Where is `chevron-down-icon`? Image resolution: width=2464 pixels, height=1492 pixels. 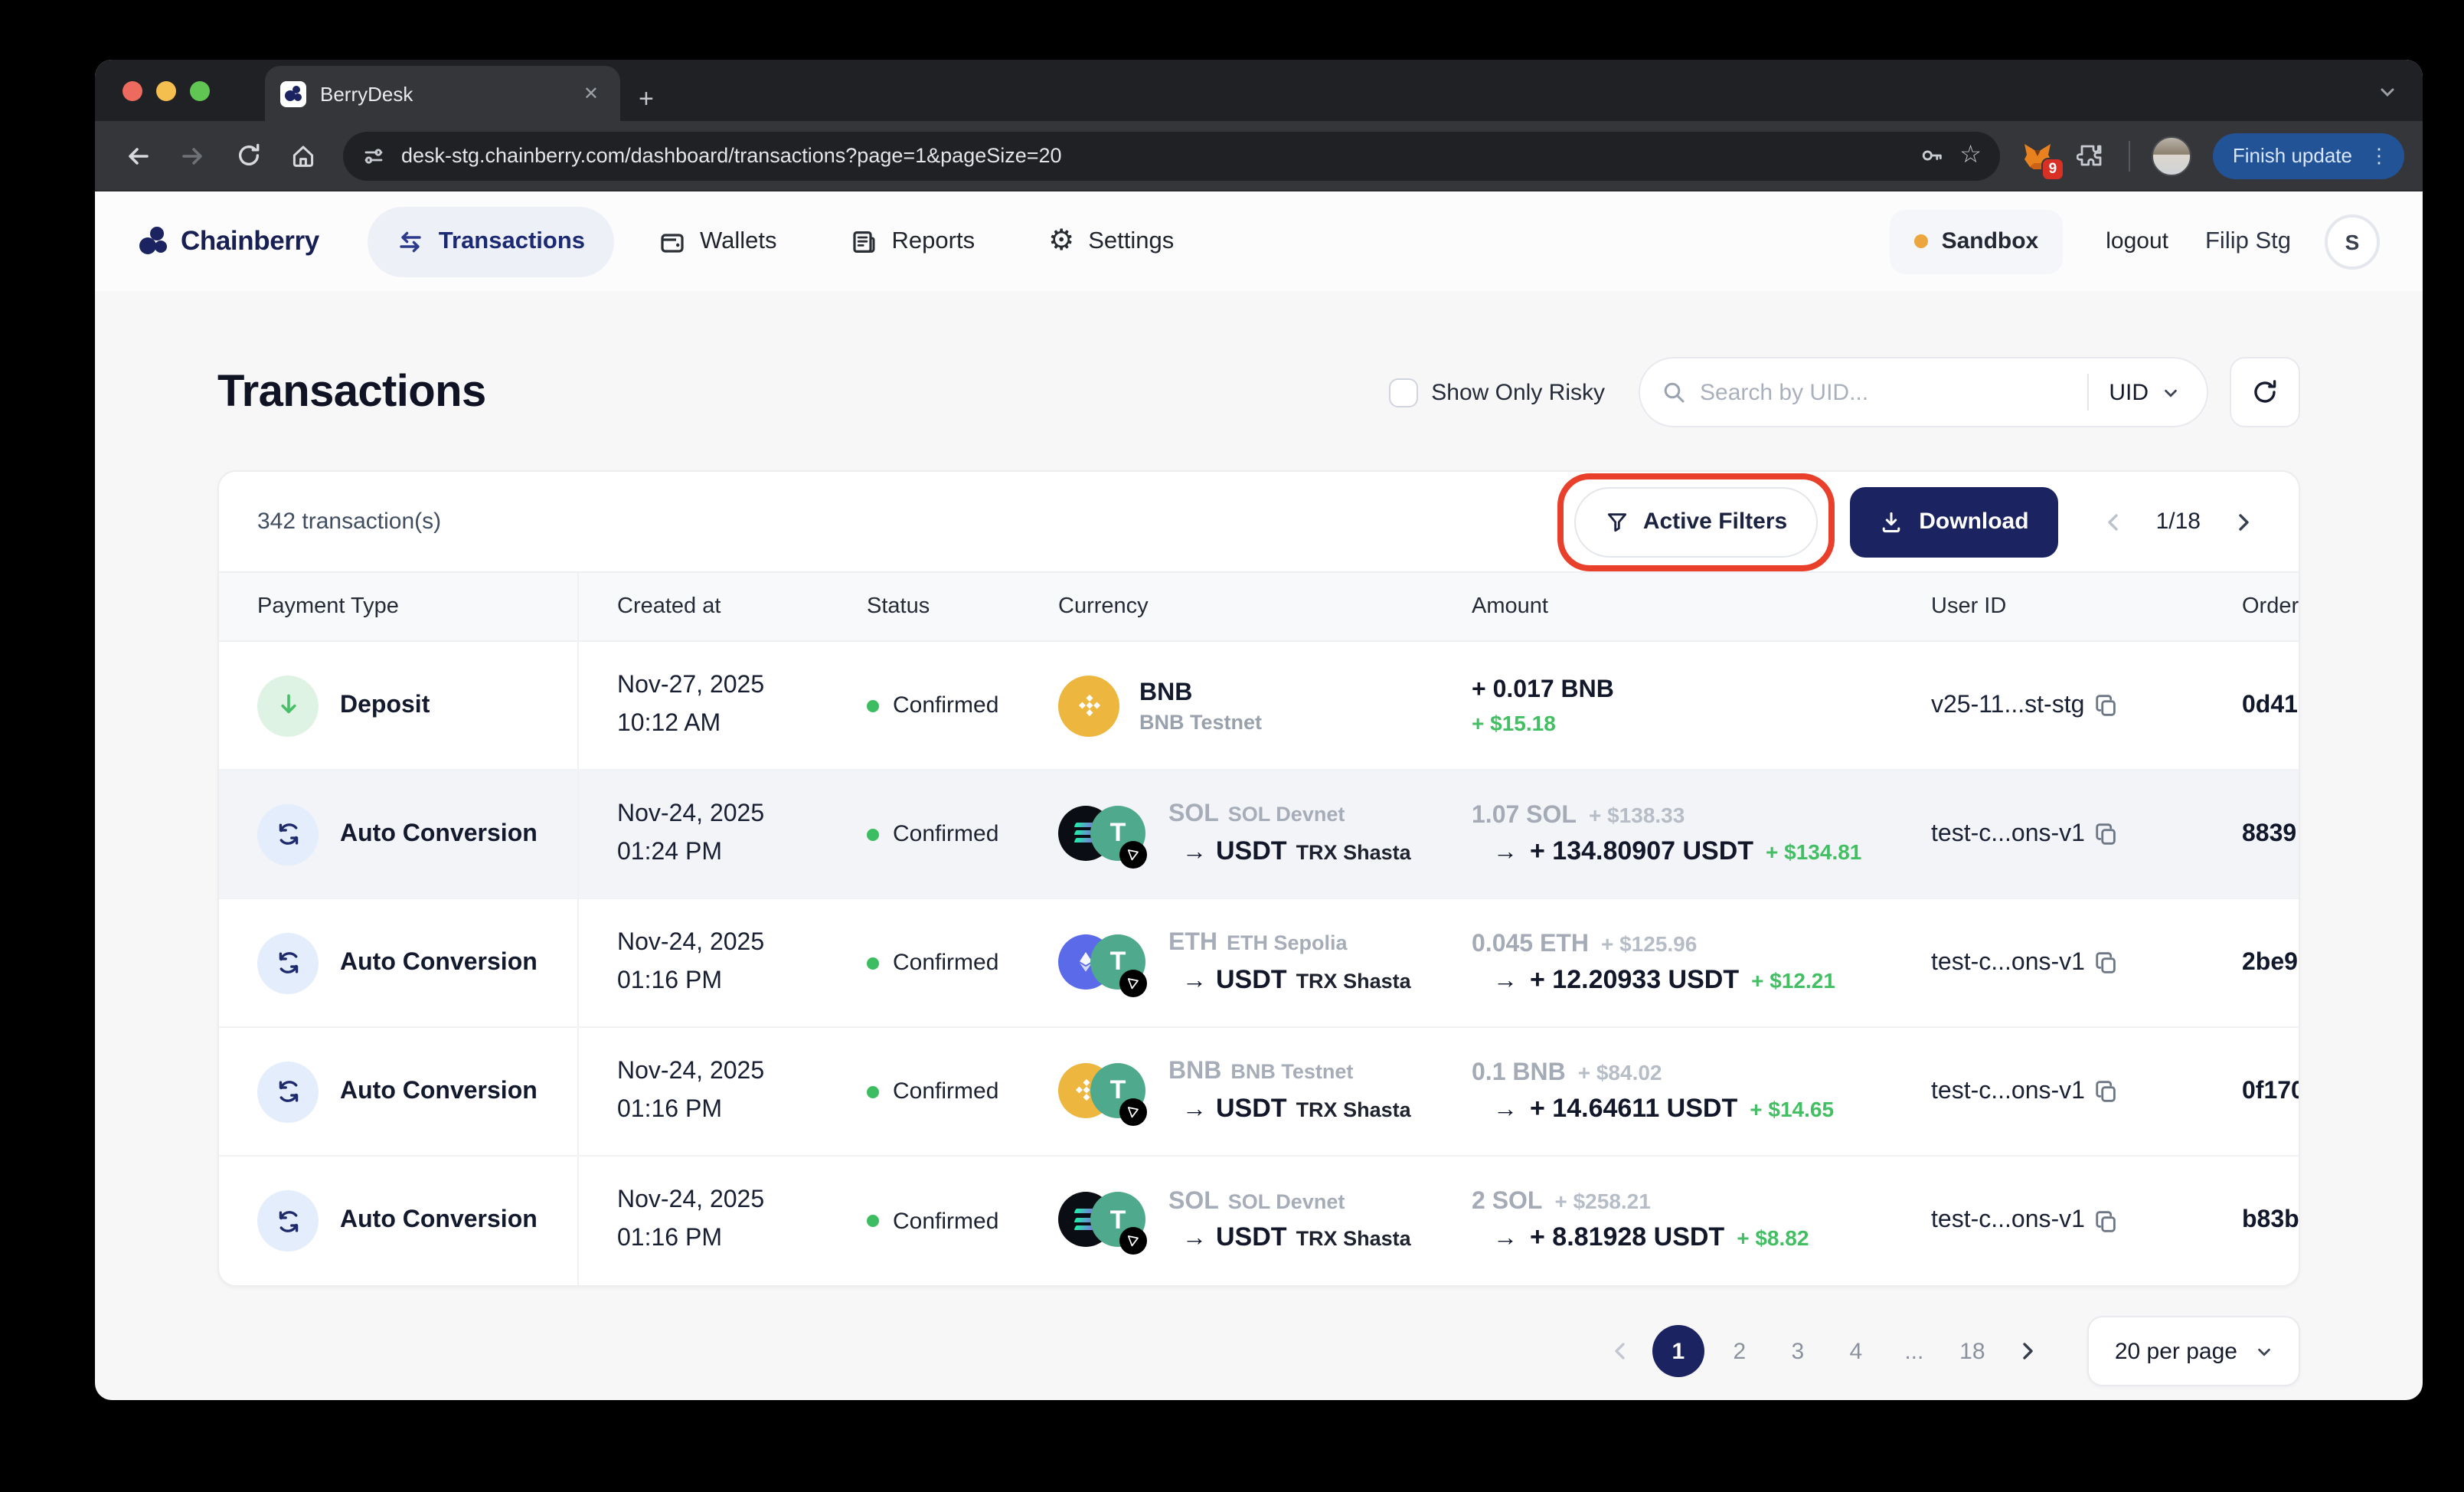 chevron-down-icon is located at coordinates (2171, 392).